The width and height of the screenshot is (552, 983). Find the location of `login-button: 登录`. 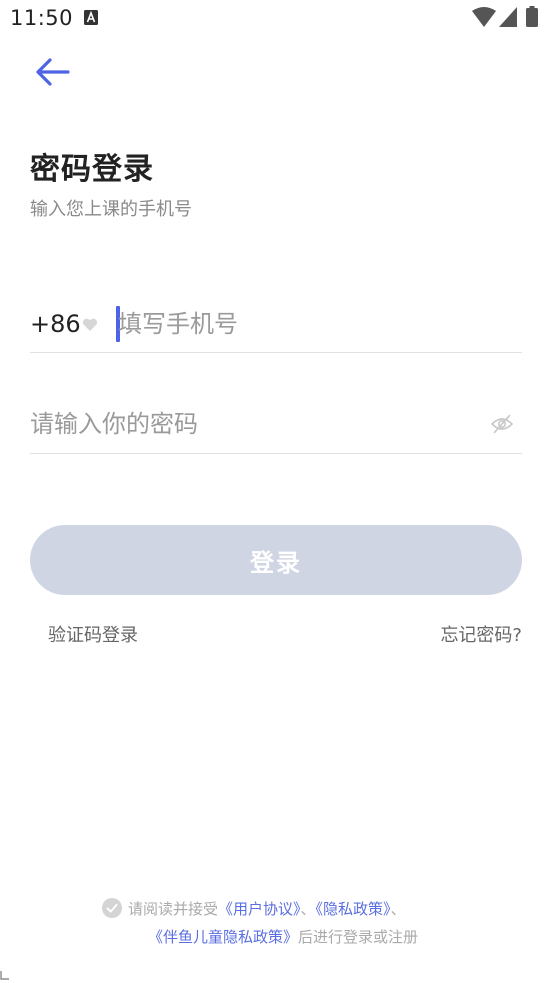

login-button: 登录 is located at coordinates (276, 560).